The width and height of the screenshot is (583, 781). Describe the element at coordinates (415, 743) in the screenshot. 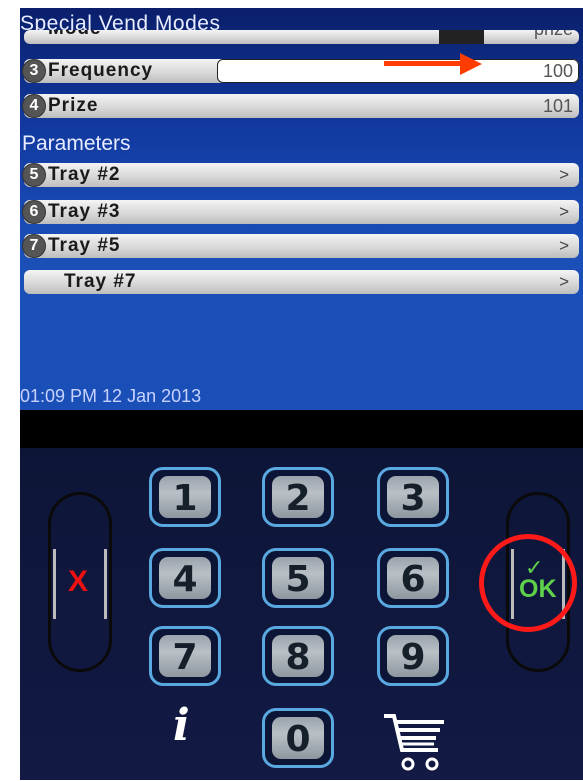

I see `cart-icon` at that location.